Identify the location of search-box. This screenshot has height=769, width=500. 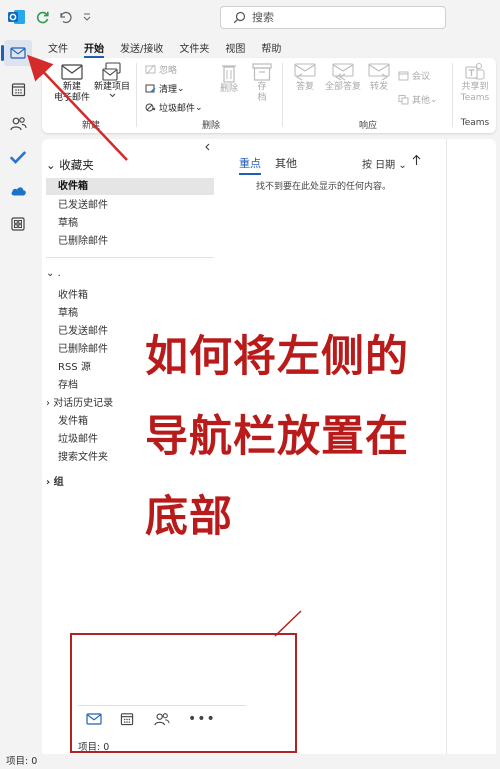
(333, 17).